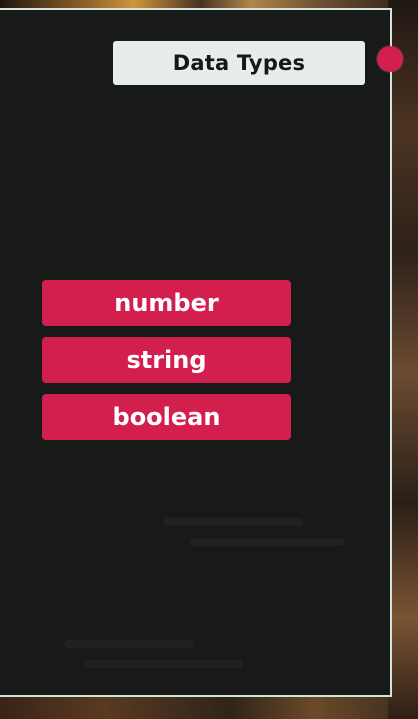  I want to click on type-label-boolean: boolean, so click(166, 417).